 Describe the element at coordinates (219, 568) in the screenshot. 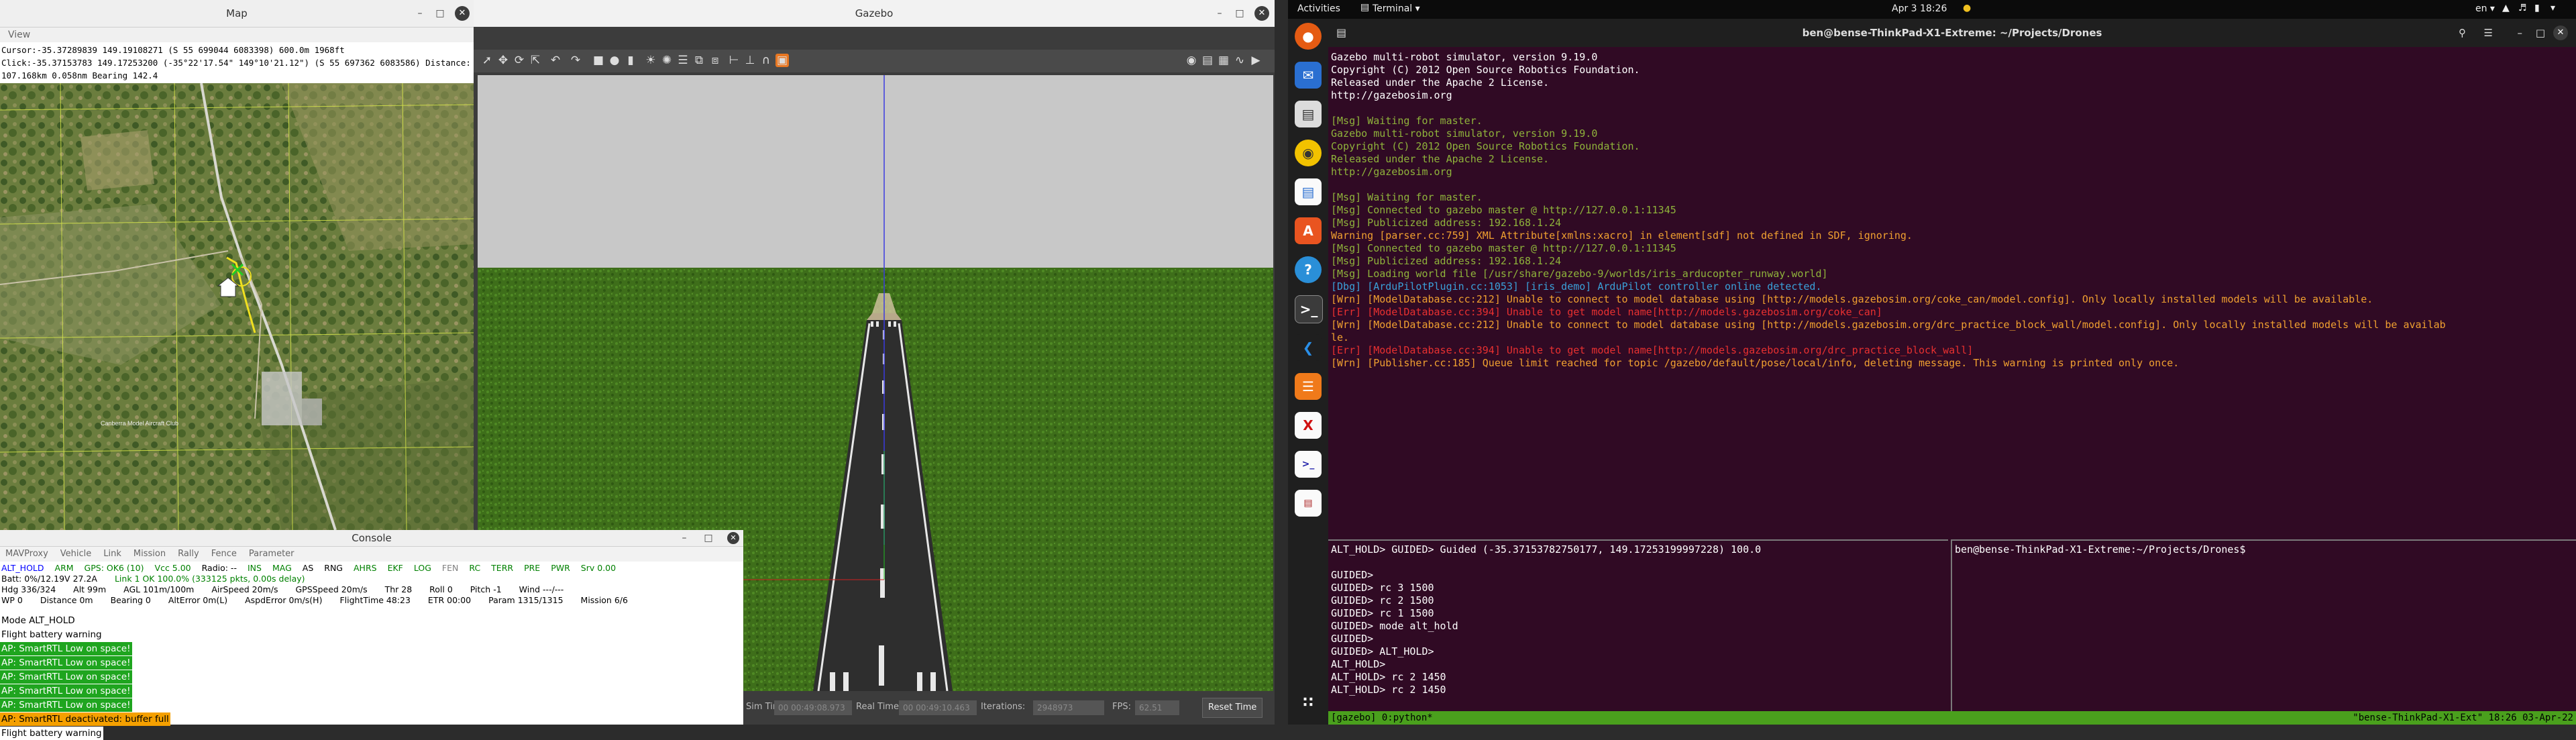

I see `console-indicator: Radio: --` at that location.